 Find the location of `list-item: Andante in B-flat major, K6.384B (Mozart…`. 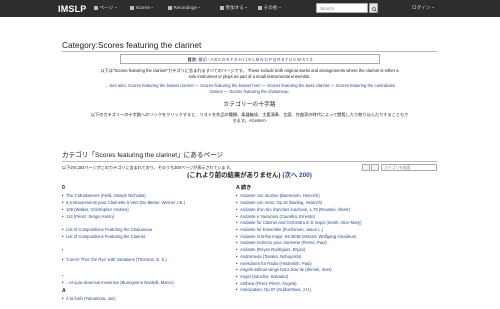

list-item: Andante in B-flat major, K6.384B (Mozart… is located at coordinates (321, 237).